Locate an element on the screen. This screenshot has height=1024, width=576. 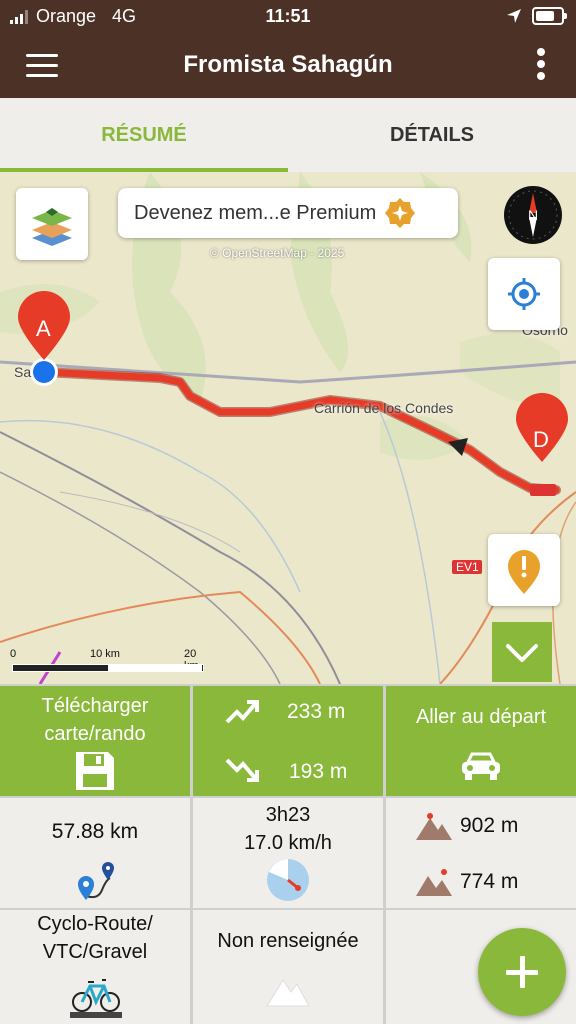
distance-value: 57.88 km is located at coordinates (95, 831).